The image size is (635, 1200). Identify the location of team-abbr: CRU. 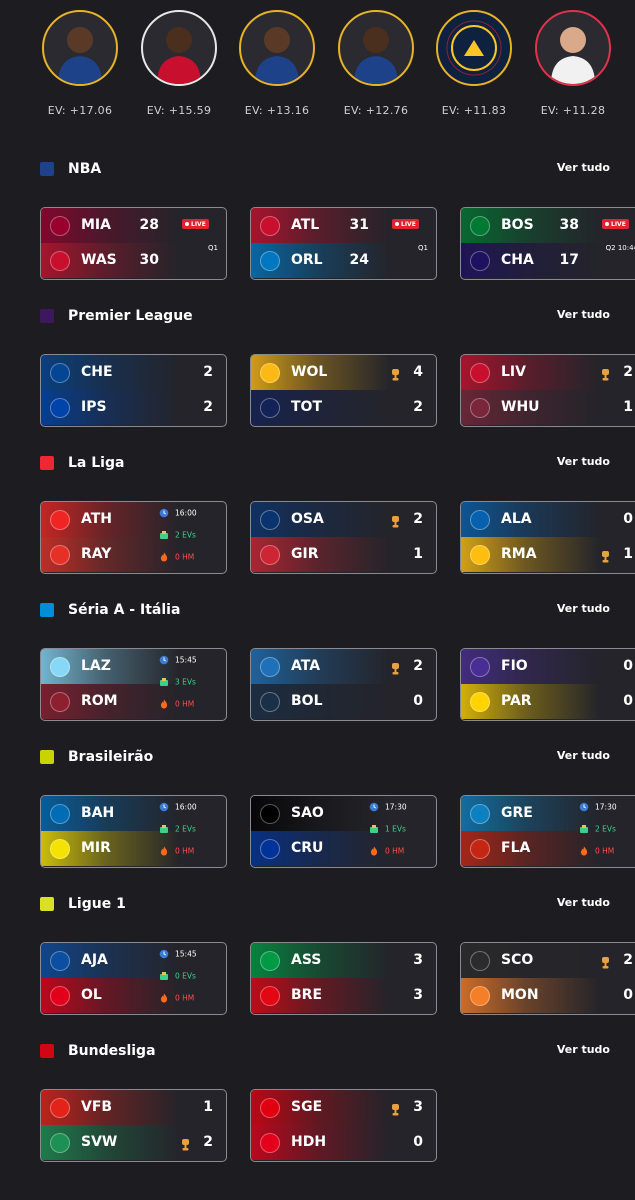
(307, 848).